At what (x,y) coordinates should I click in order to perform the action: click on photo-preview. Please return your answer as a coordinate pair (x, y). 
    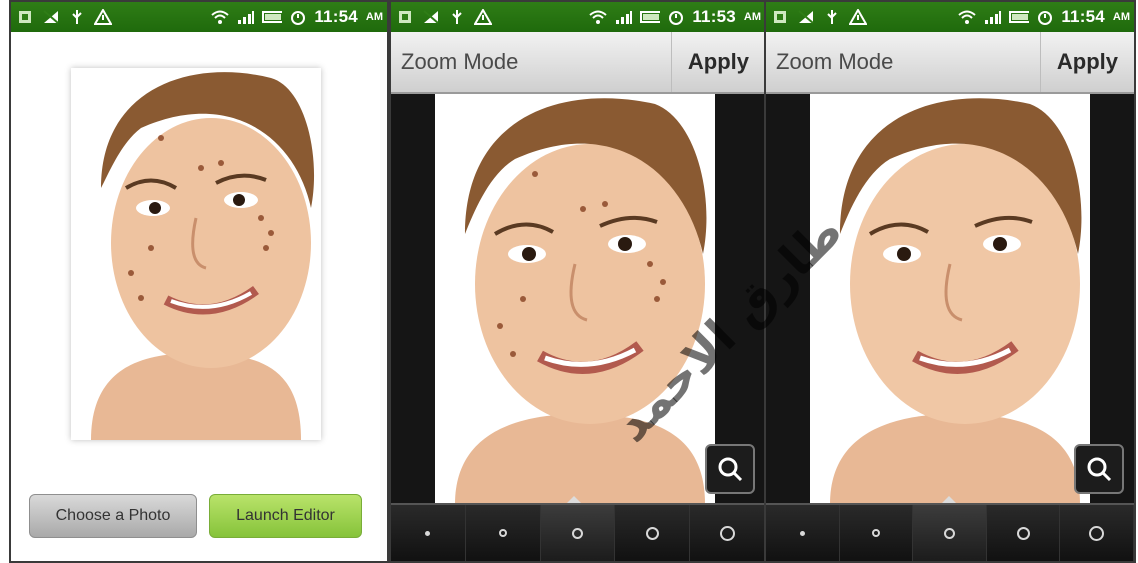
    Looking at the image, I should click on (196, 254).